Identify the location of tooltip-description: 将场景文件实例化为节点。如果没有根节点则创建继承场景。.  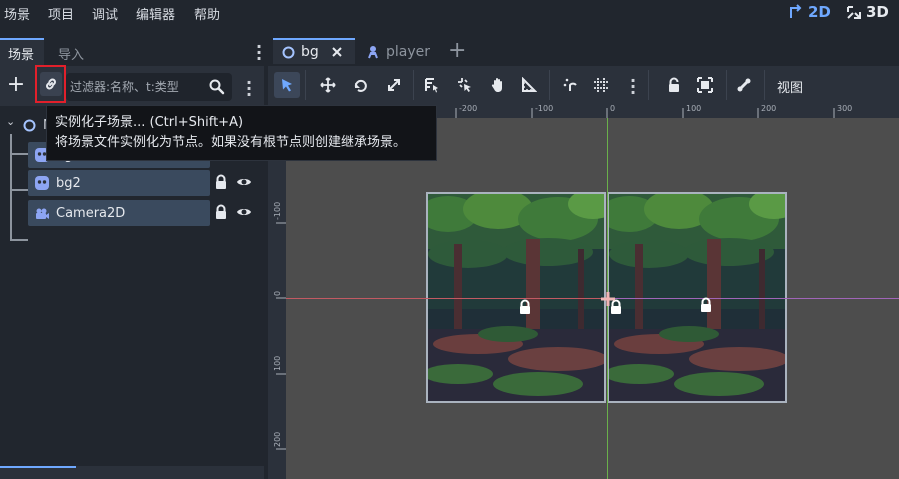
(231, 142).